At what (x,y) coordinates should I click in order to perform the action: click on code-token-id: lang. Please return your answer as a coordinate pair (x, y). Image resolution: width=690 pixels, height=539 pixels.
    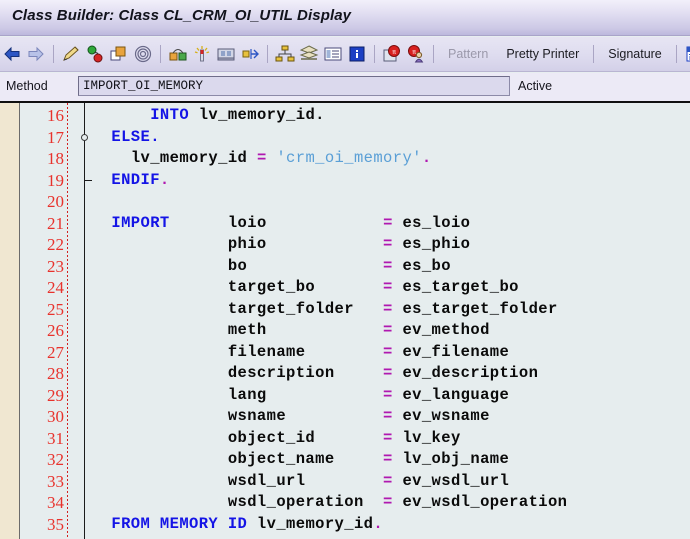
    Looking at the image, I should click on (238, 394).